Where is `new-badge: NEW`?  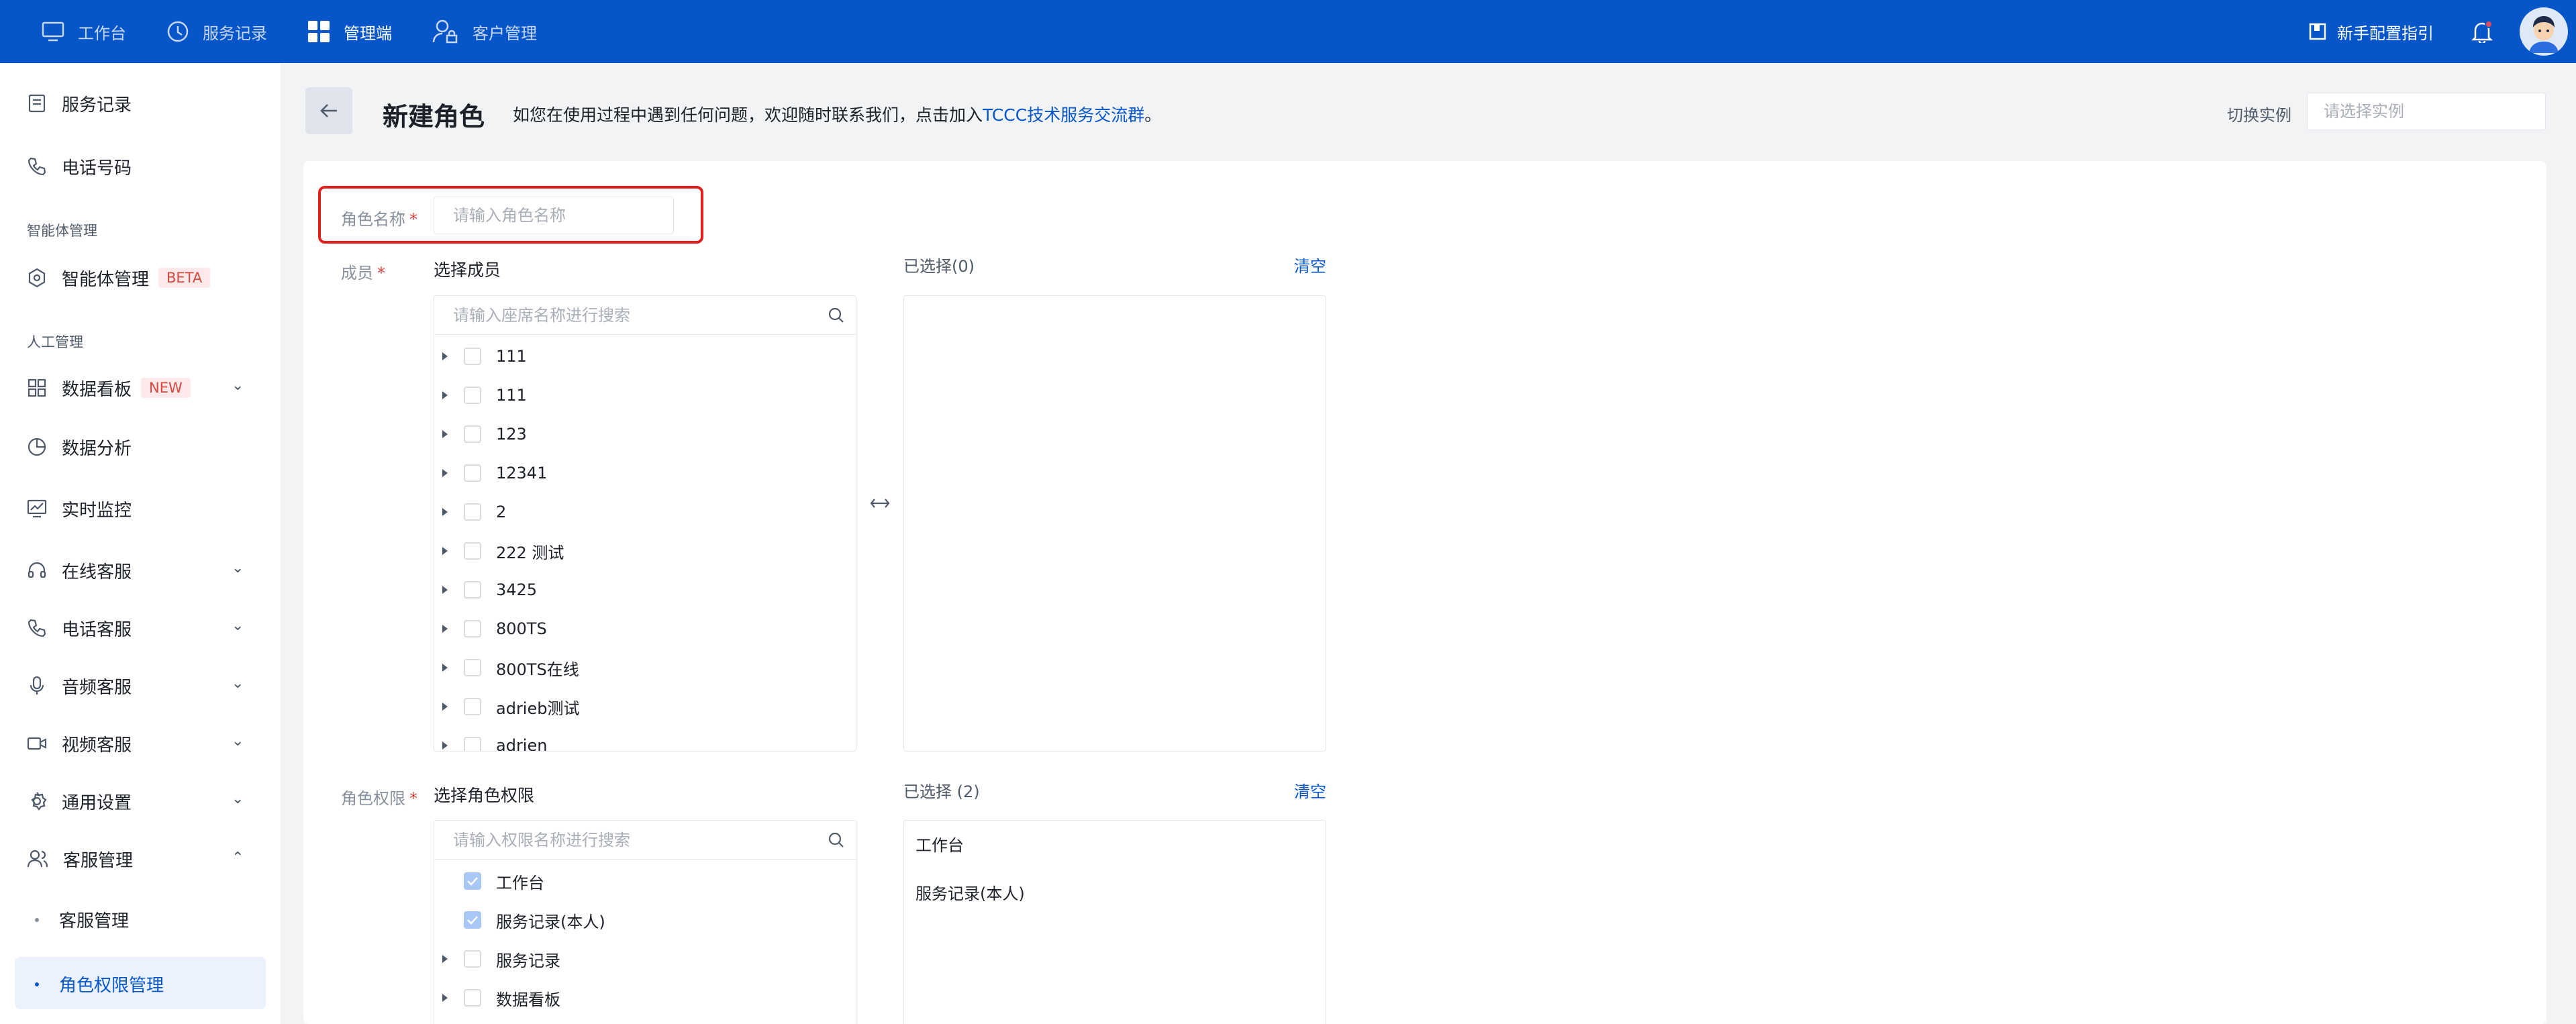 new-badge: NEW is located at coordinates (166, 388).